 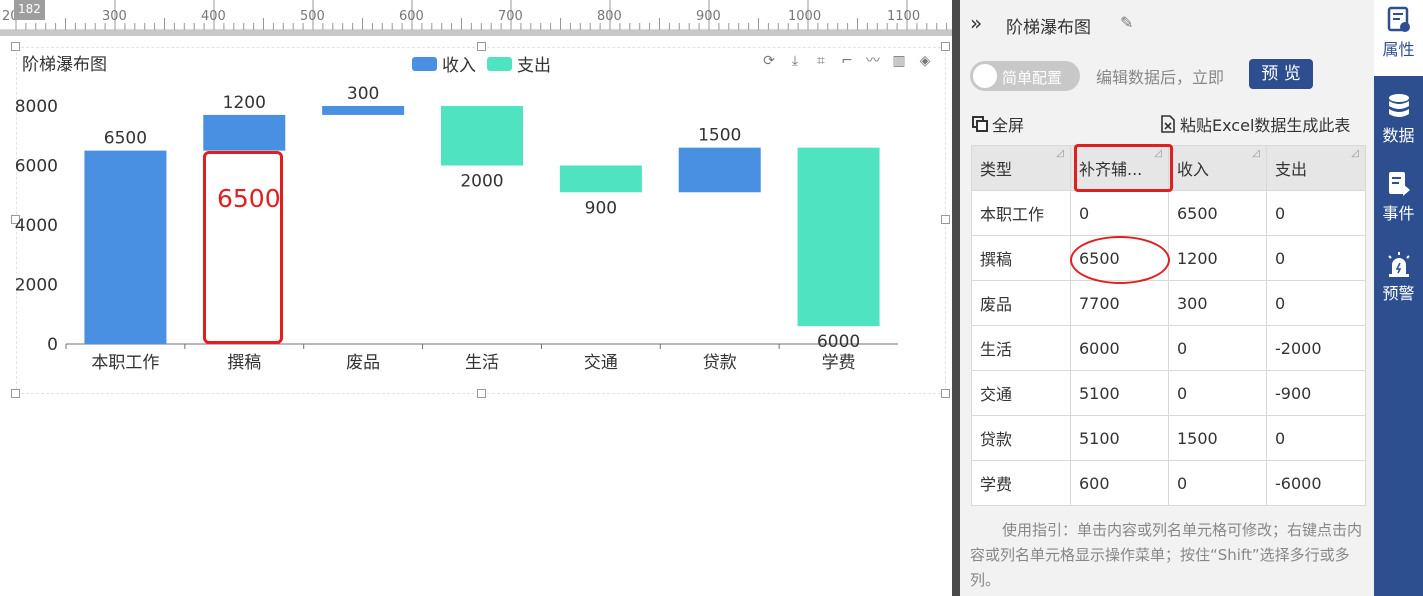 I want to click on bar-icon: ▥, so click(x=899, y=61).